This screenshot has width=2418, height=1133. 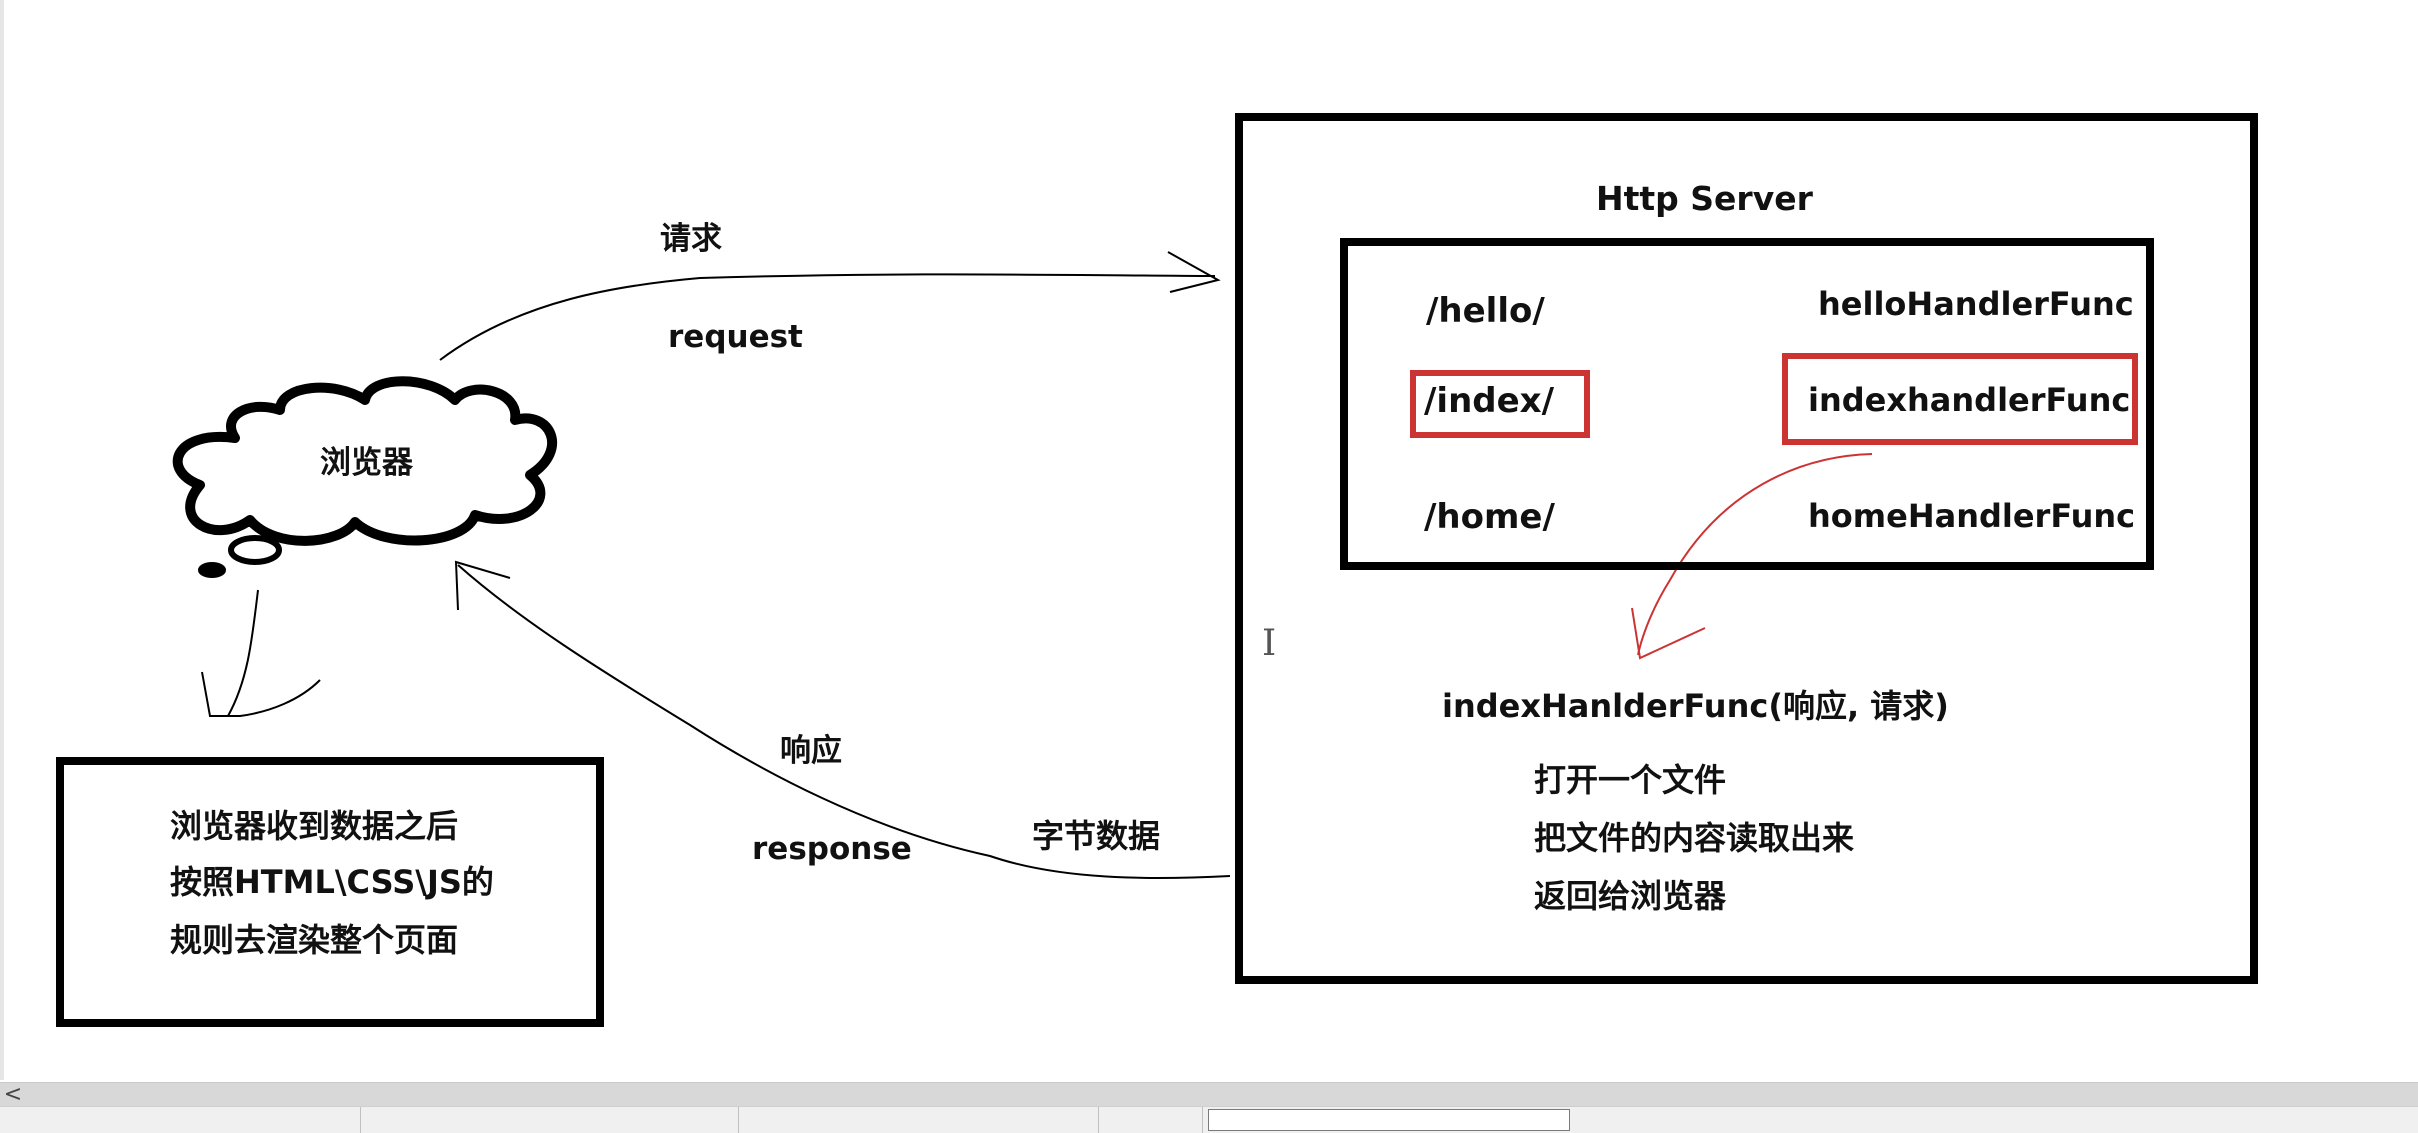 What do you see at coordinates (832, 849) in the screenshot?
I see `response-label-en: response` at bounding box center [832, 849].